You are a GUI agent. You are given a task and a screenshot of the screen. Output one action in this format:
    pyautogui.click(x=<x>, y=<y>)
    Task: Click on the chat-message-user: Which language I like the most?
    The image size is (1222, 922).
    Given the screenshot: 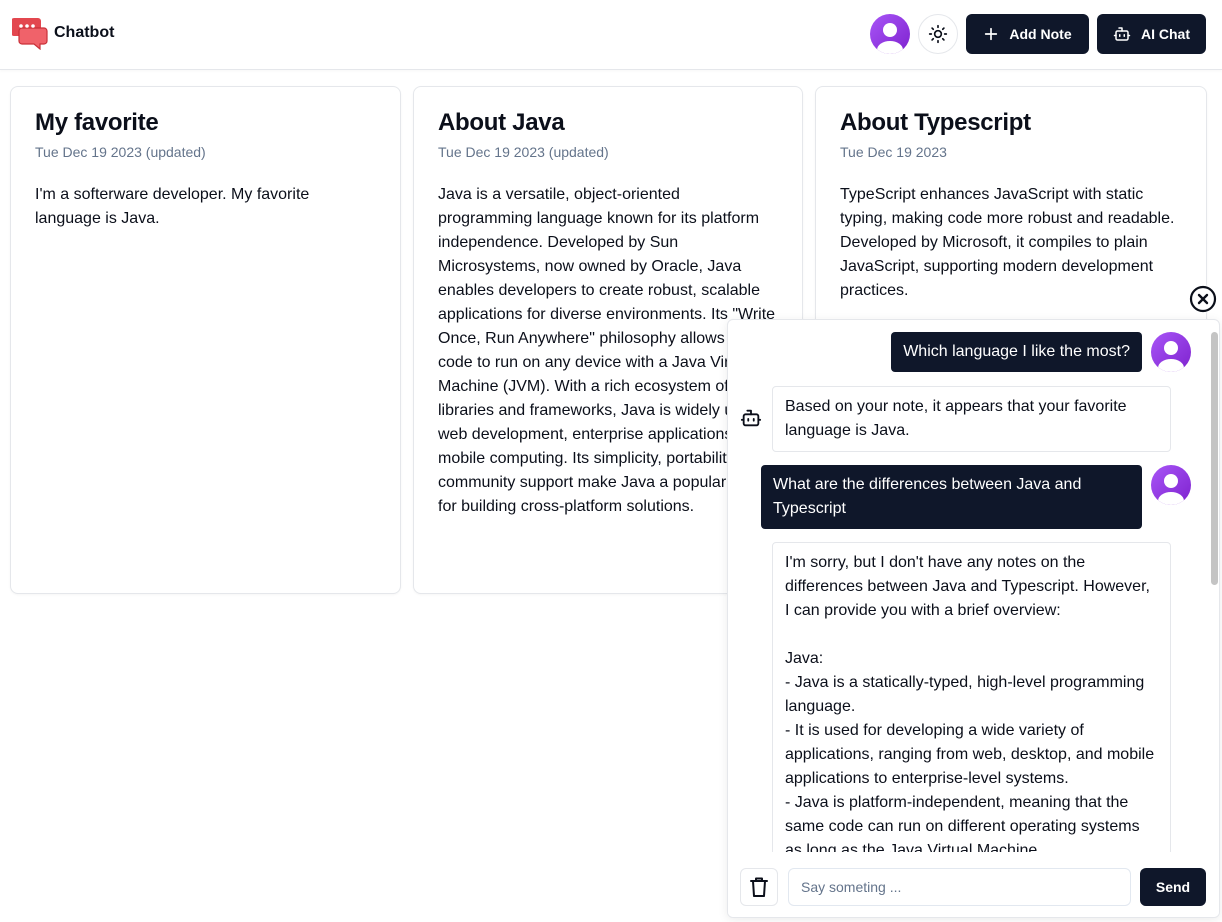 What is the action you would take?
    pyautogui.click(x=1041, y=352)
    